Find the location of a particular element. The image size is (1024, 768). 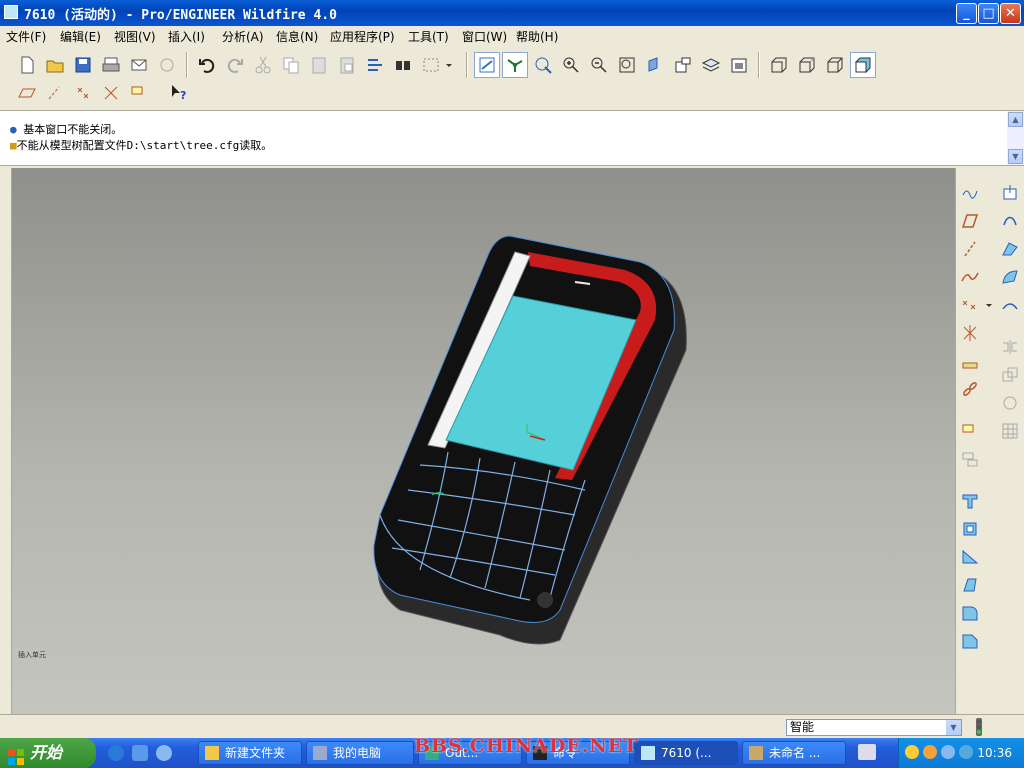

rib-icon is located at coordinates (970, 557).